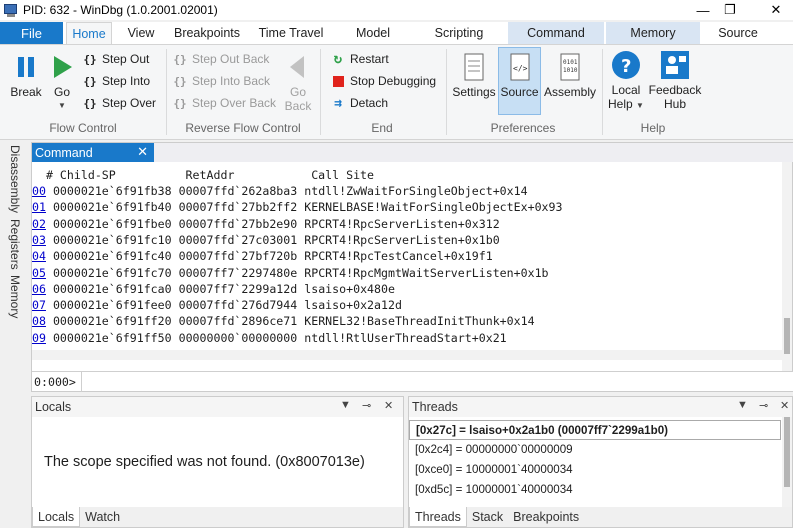 The image size is (793, 528). Describe the element at coordinates (39, 273) in the screenshot. I see `frame-number-link: 05` at that location.